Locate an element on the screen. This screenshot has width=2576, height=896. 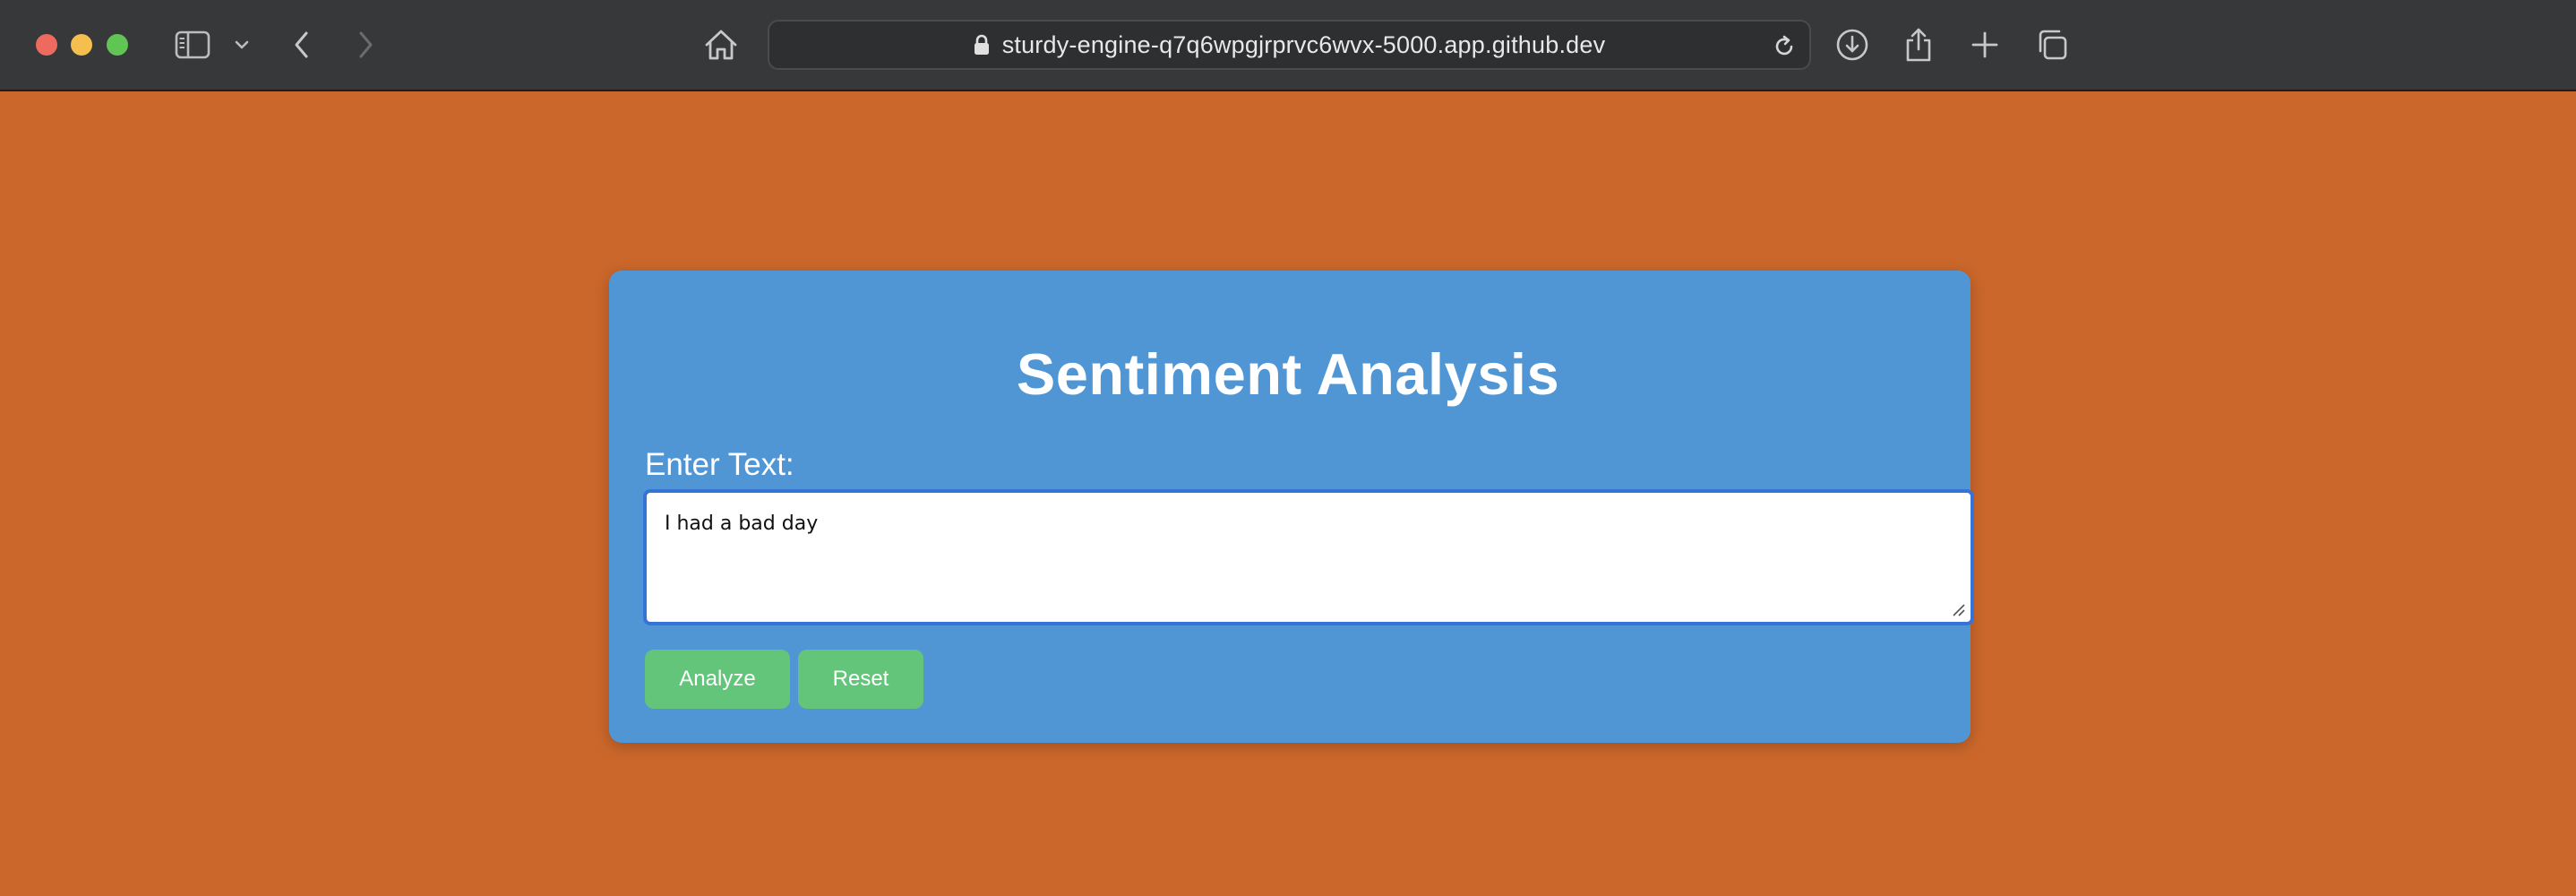
text-input: I had a bad day is located at coordinates (1308, 557).